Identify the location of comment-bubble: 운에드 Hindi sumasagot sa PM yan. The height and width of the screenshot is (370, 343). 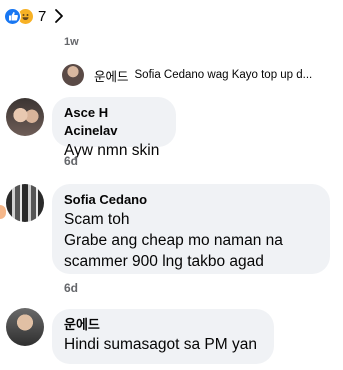
(163, 336).